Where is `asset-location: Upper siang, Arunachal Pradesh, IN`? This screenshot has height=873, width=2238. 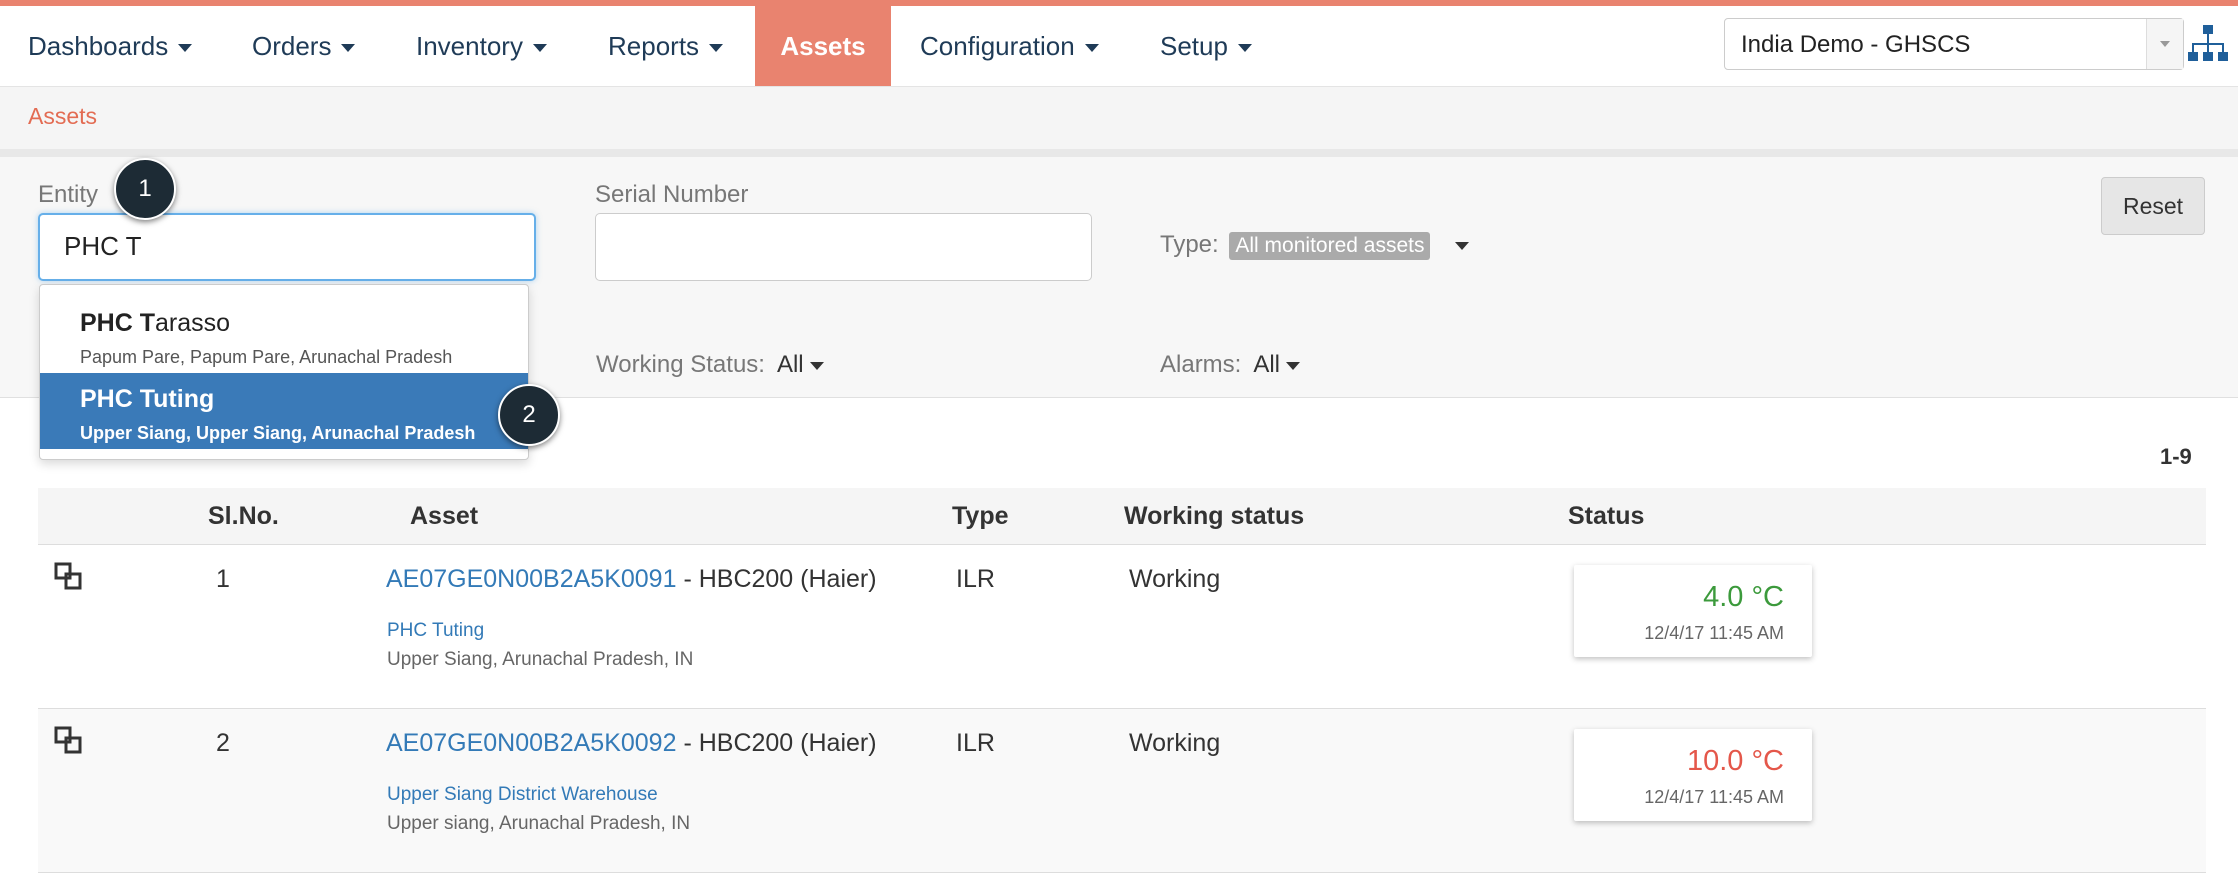
asset-location: Upper siang, Arunachal Pradesh, IN is located at coordinates (539, 823).